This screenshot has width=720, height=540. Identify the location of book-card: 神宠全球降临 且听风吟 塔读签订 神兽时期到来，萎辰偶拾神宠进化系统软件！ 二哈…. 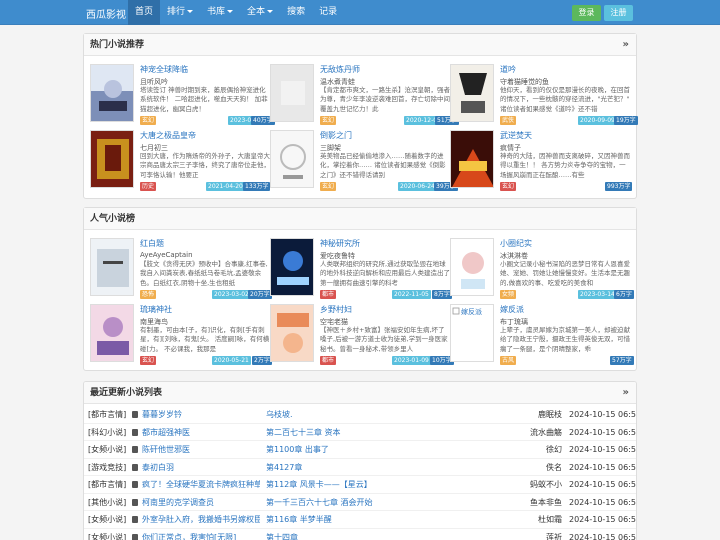
(182, 95).